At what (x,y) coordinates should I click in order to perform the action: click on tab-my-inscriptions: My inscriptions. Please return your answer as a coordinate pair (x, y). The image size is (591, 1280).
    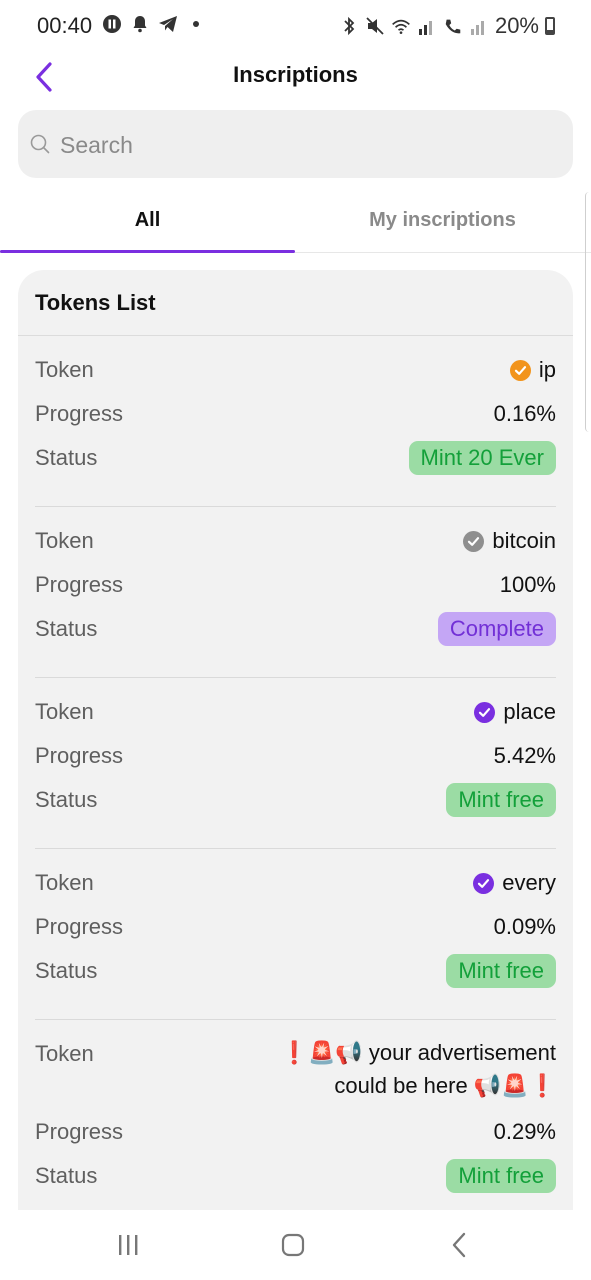
    Looking at the image, I should click on (442, 222).